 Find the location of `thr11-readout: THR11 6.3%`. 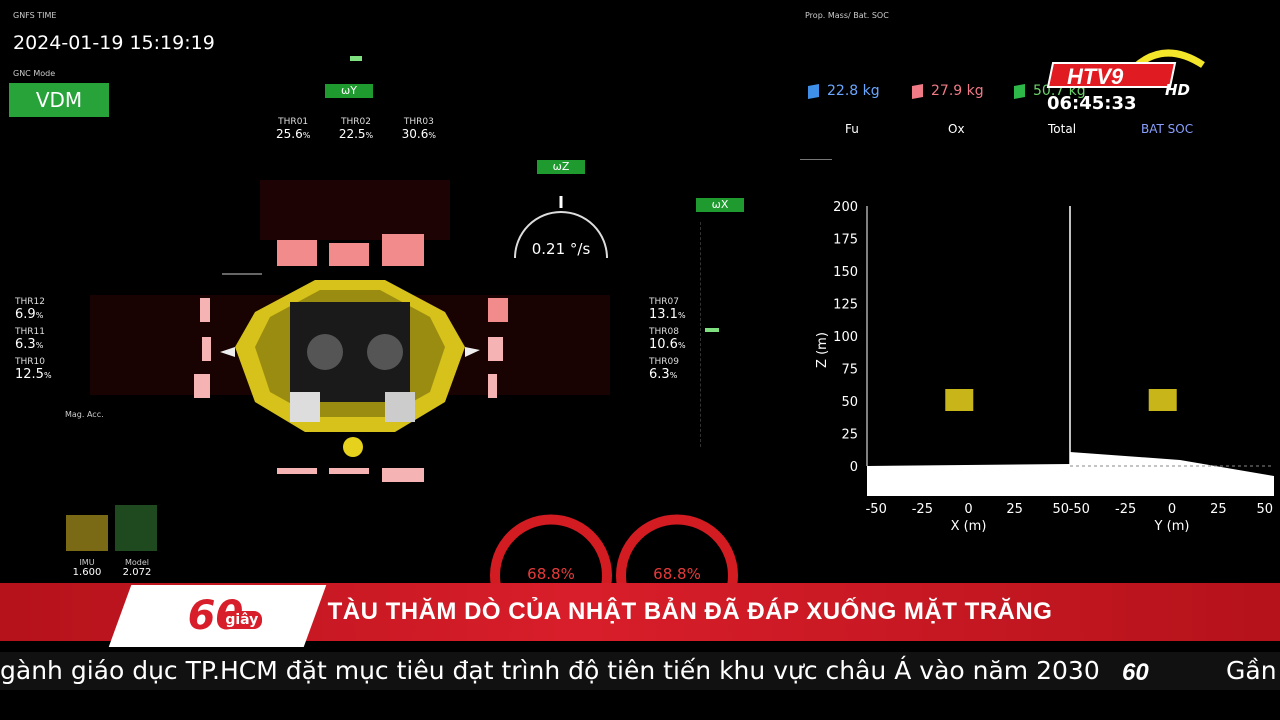

thr11-readout: THR11 6.3% is located at coordinates (30, 339).